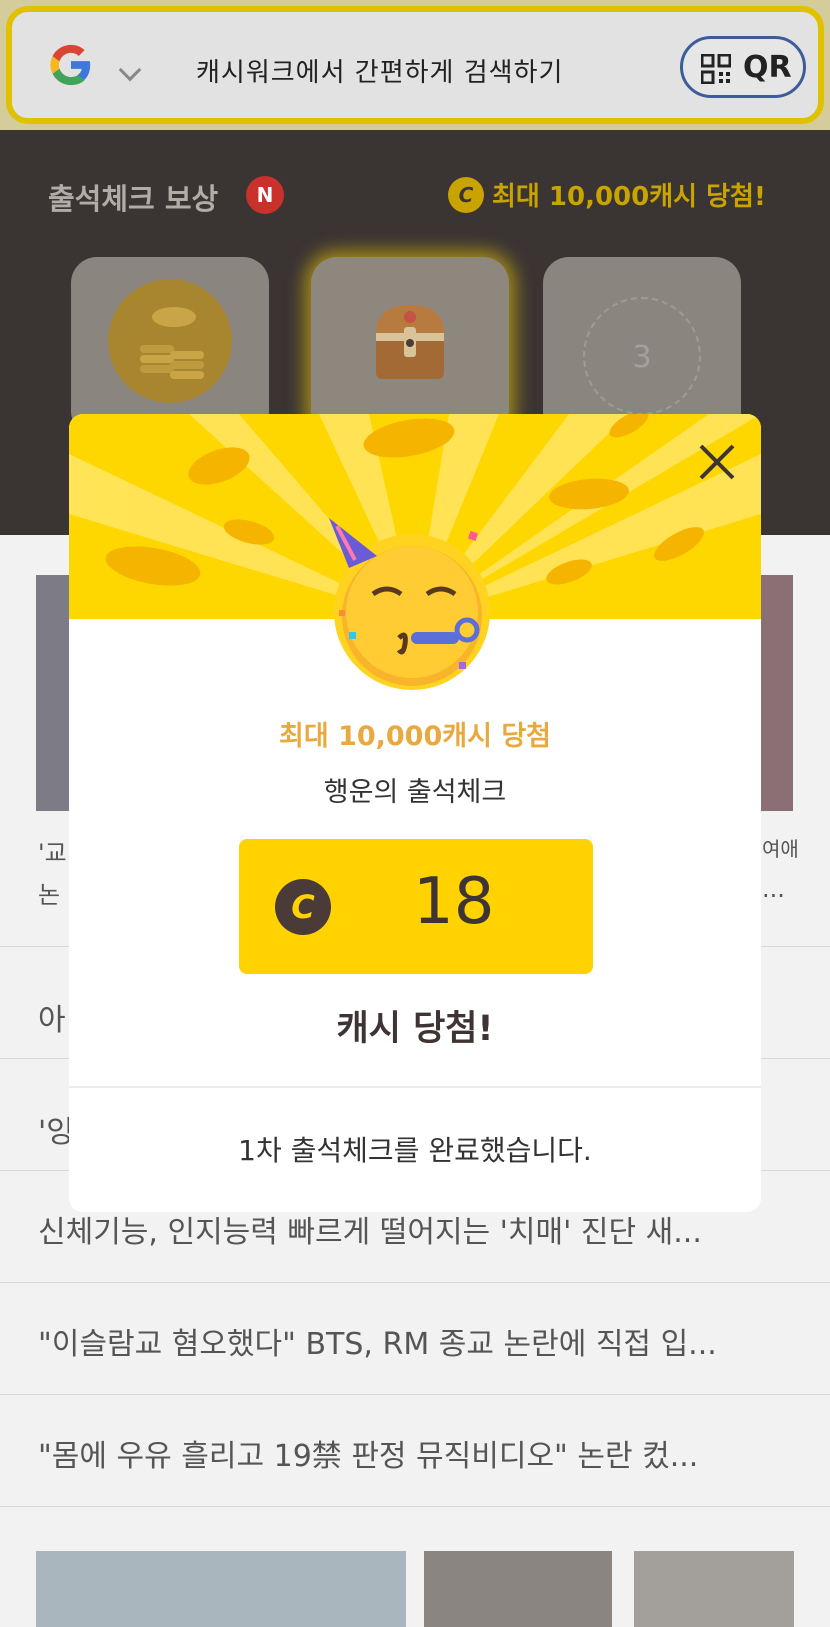 The height and width of the screenshot is (1627, 830). Describe the element at coordinates (133, 199) in the screenshot. I see `attendance-title: 출석체크 보상` at that location.